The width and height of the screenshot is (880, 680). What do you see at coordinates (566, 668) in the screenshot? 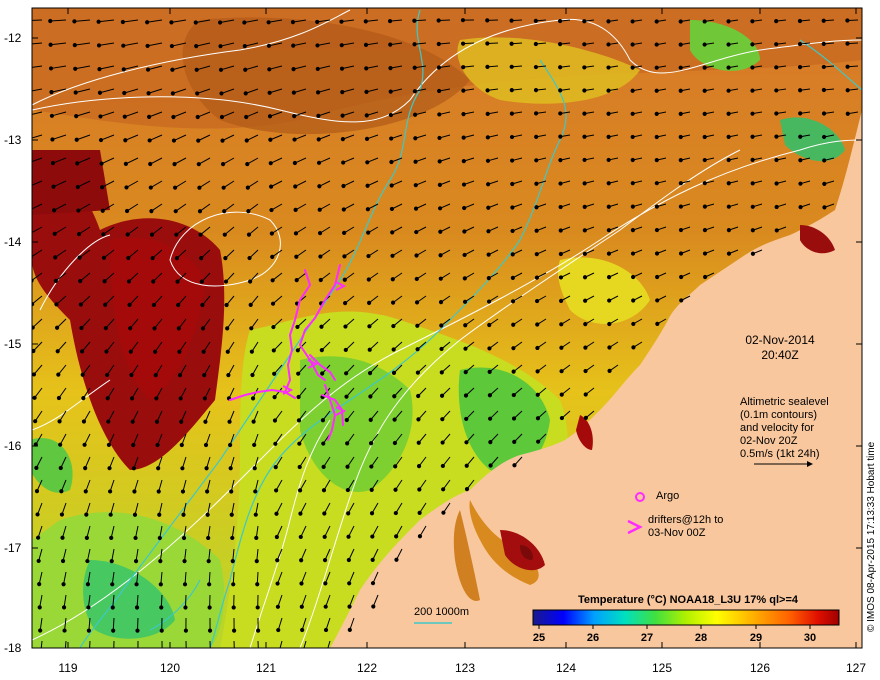
I see `x-tick-label: 124` at bounding box center [566, 668].